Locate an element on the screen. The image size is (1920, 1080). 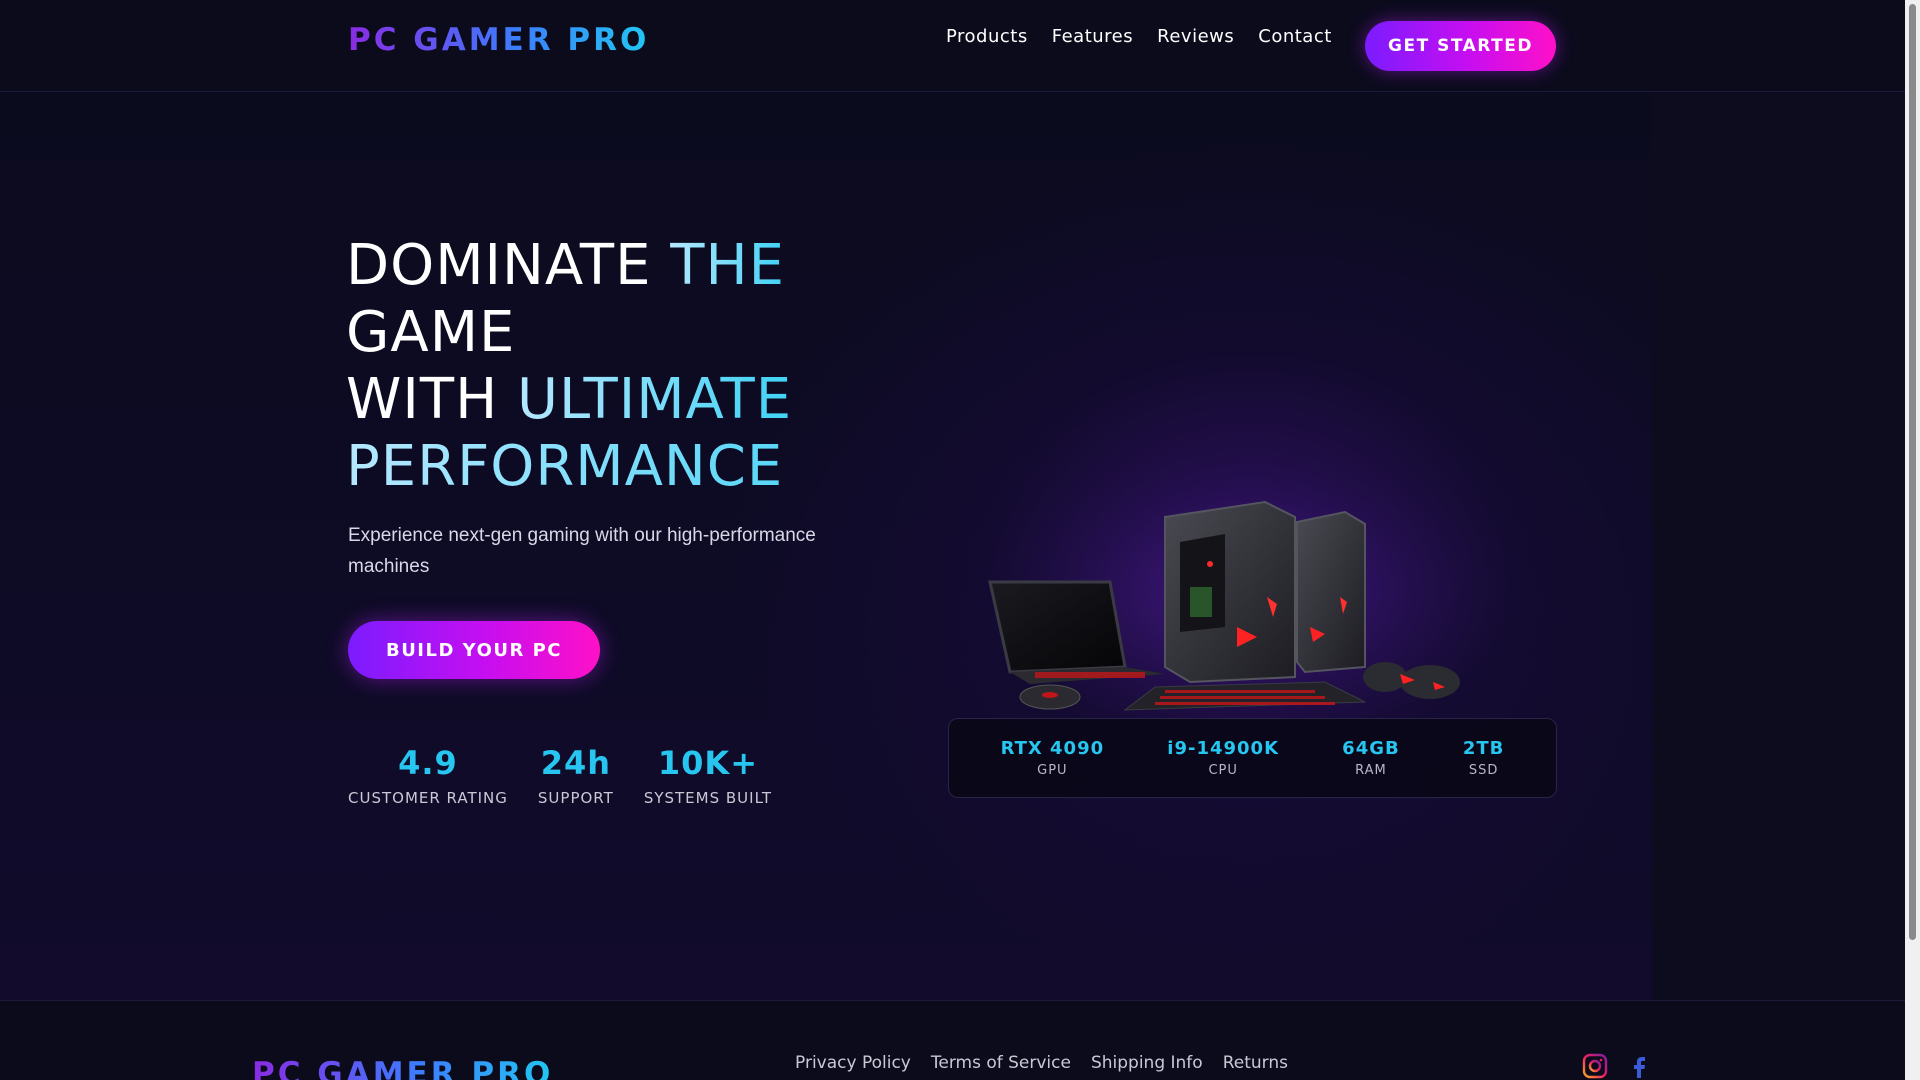
stat-value: 24h is located at coordinates (576, 763).